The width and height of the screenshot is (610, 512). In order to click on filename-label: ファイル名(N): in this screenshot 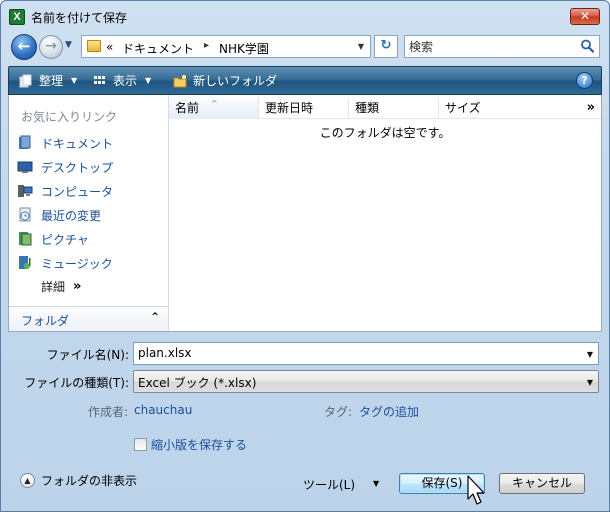, I will do `click(87, 355)`.